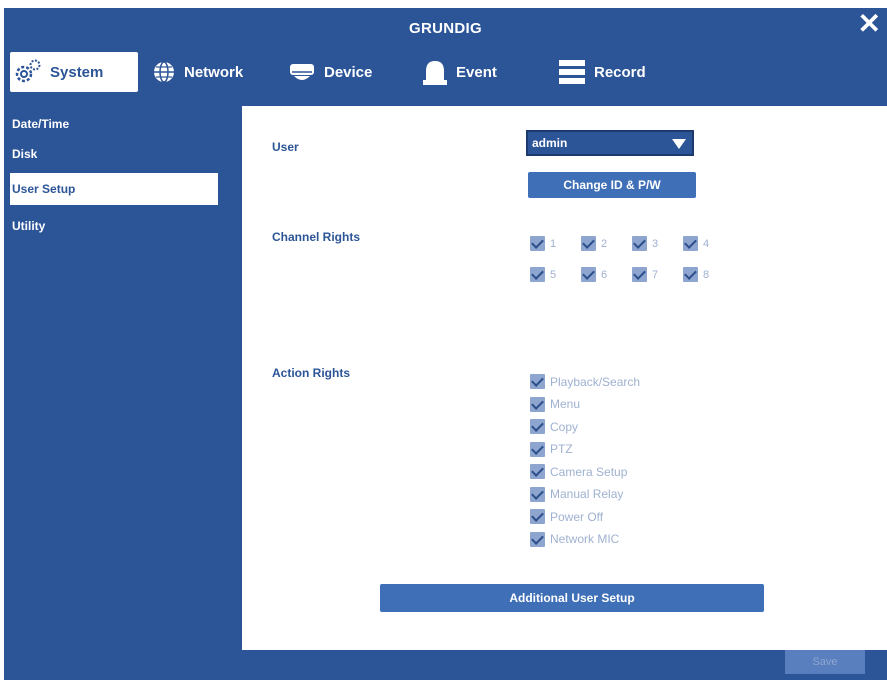  What do you see at coordinates (564, 426) in the screenshot?
I see `action-label: Copy` at bounding box center [564, 426].